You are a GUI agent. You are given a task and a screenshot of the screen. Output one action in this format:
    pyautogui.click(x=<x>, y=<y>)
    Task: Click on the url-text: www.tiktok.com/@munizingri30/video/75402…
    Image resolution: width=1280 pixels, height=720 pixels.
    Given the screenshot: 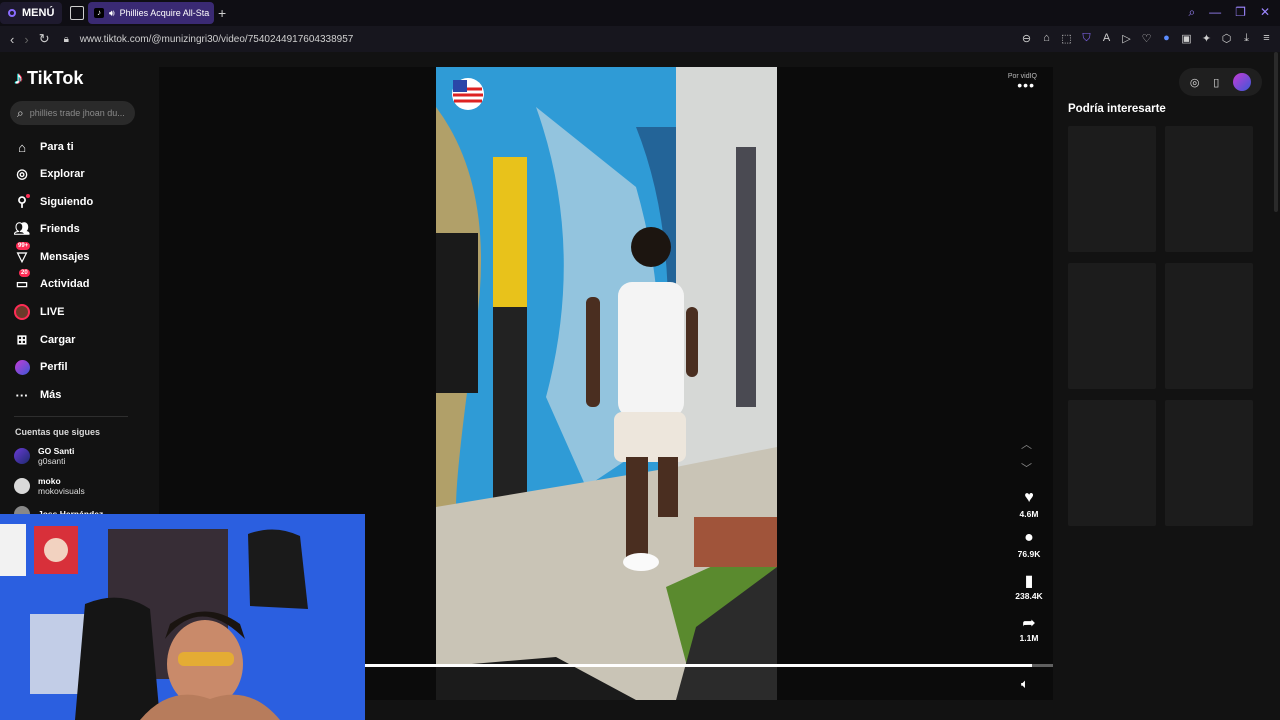 What is the action you would take?
    pyautogui.click(x=216, y=39)
    